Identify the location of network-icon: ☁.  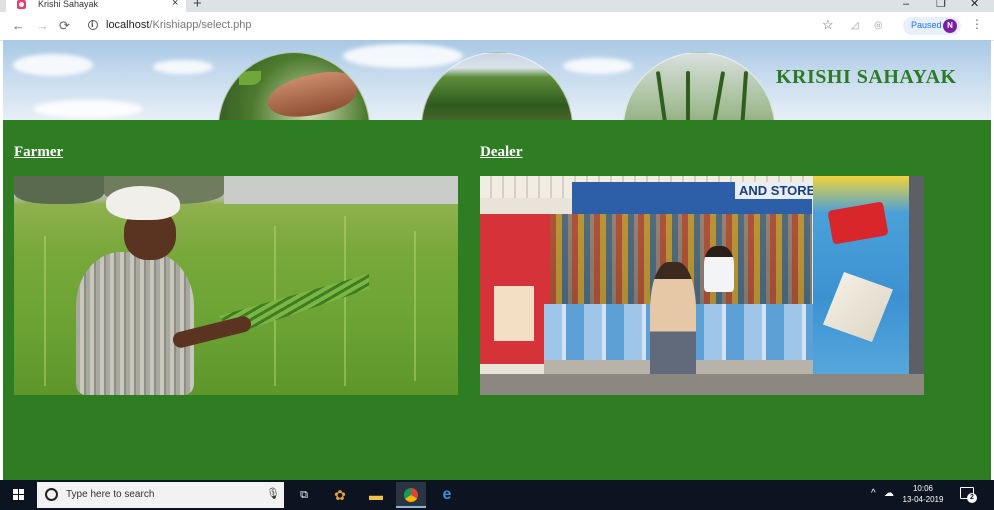
(889, 494).